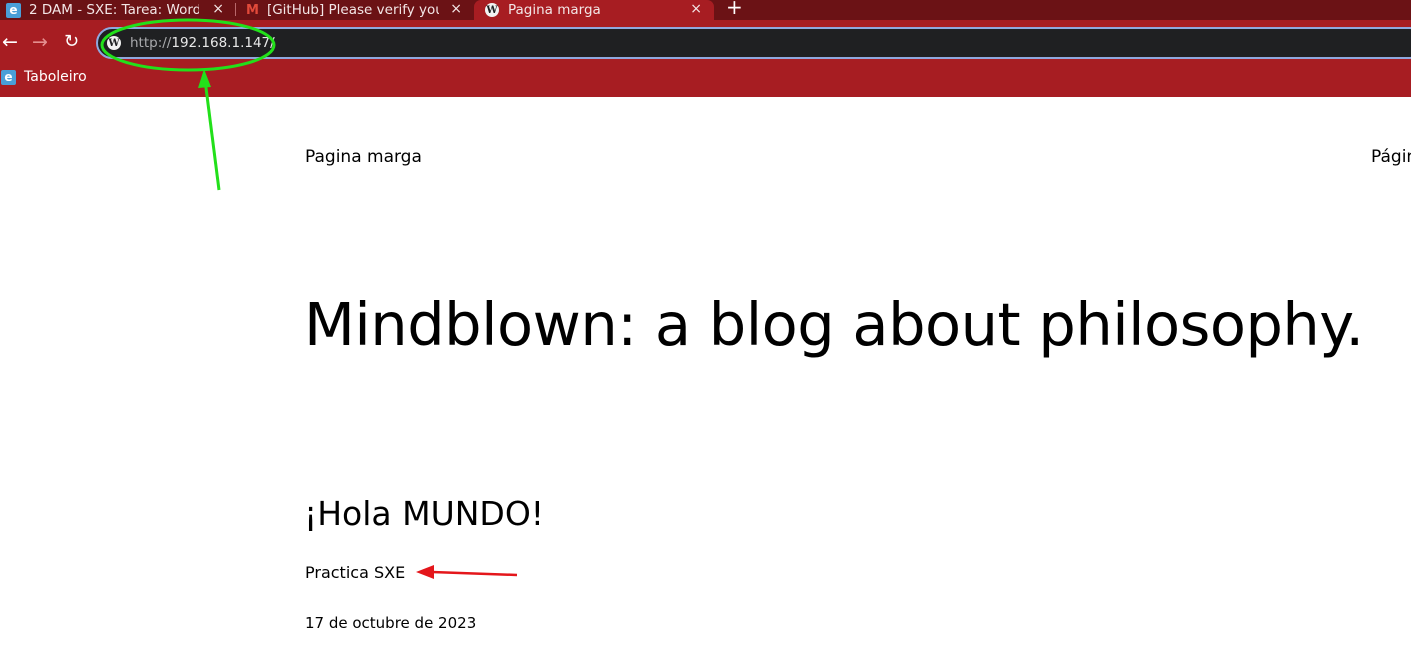 The width and height of the screenshot is (1411, 648). What do you see at coordinates (55, 77) in the screenshot?
I see `bookmark-label: Taboleiro` at bounding box center [55, 77].